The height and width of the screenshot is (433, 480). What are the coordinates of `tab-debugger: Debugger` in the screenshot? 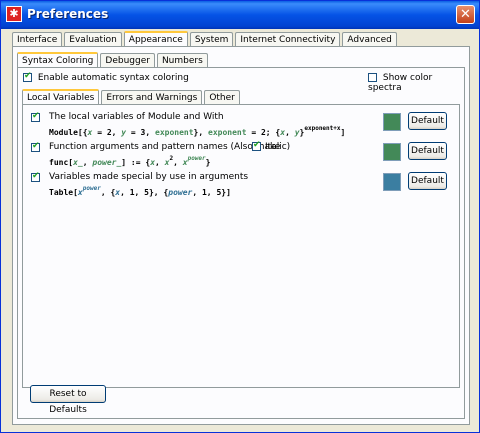 It's located at (127, 60).